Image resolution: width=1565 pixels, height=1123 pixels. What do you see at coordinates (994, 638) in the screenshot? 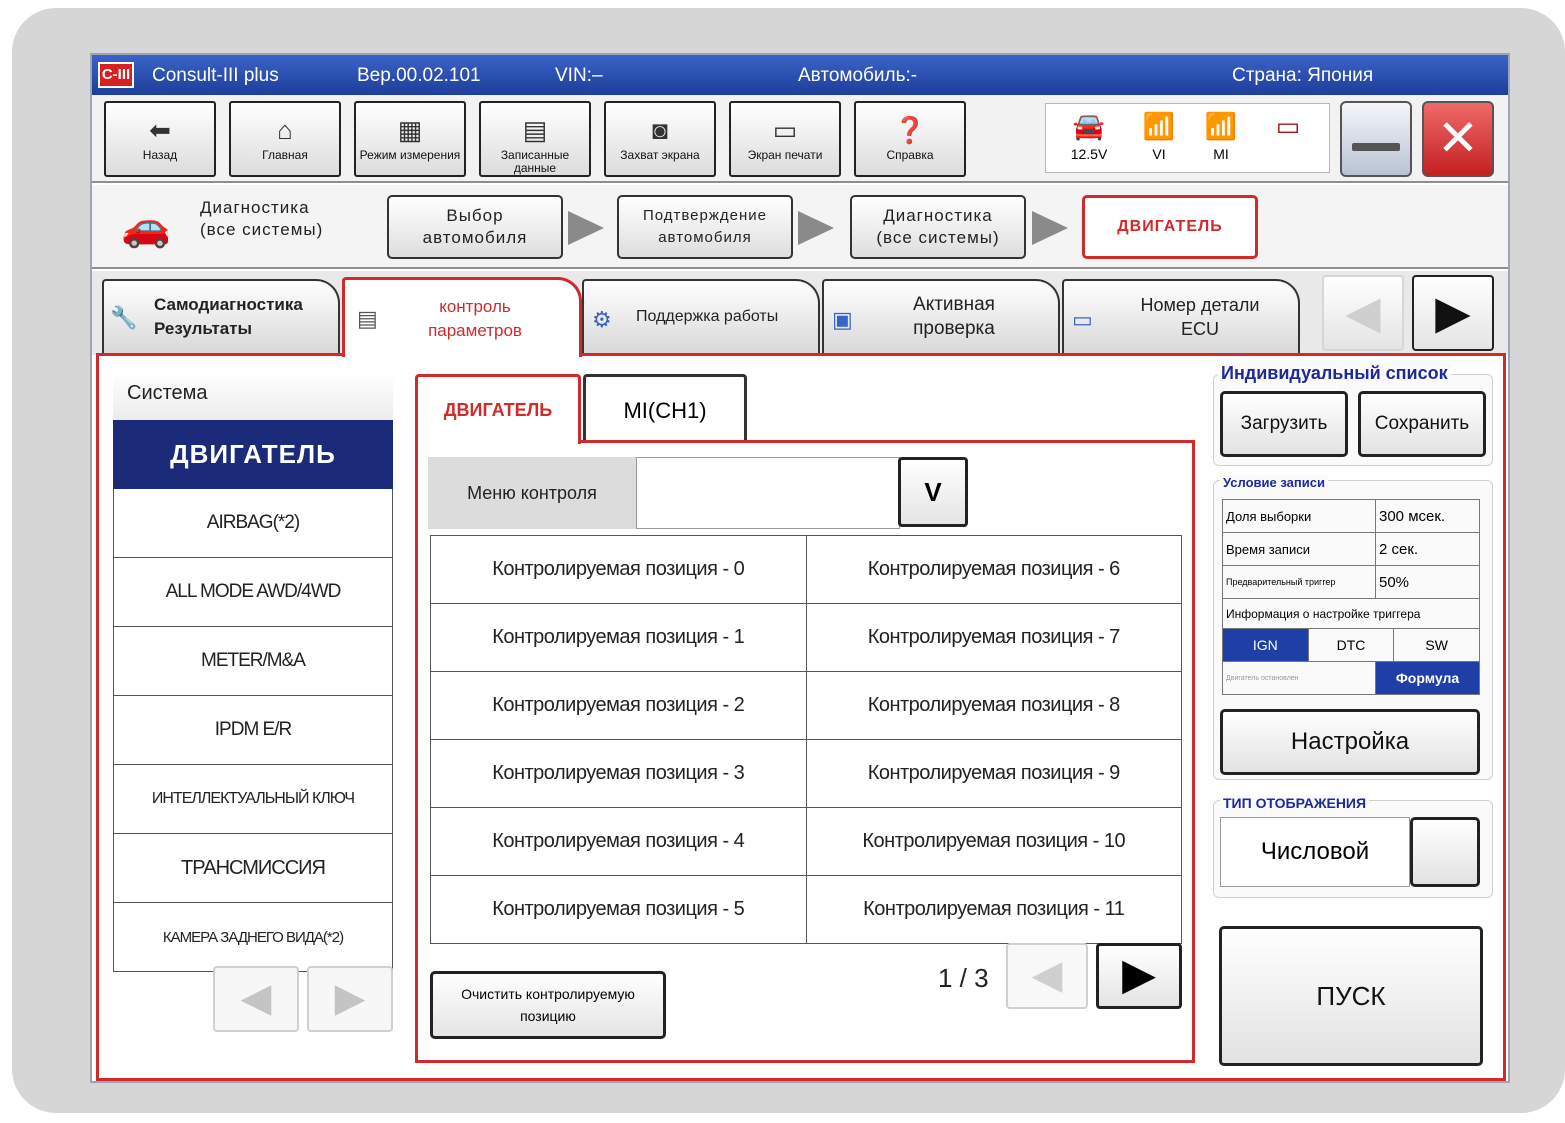
I see `monitor-item: Контролируемая позиция - 7` at bounding box center [994, 638].